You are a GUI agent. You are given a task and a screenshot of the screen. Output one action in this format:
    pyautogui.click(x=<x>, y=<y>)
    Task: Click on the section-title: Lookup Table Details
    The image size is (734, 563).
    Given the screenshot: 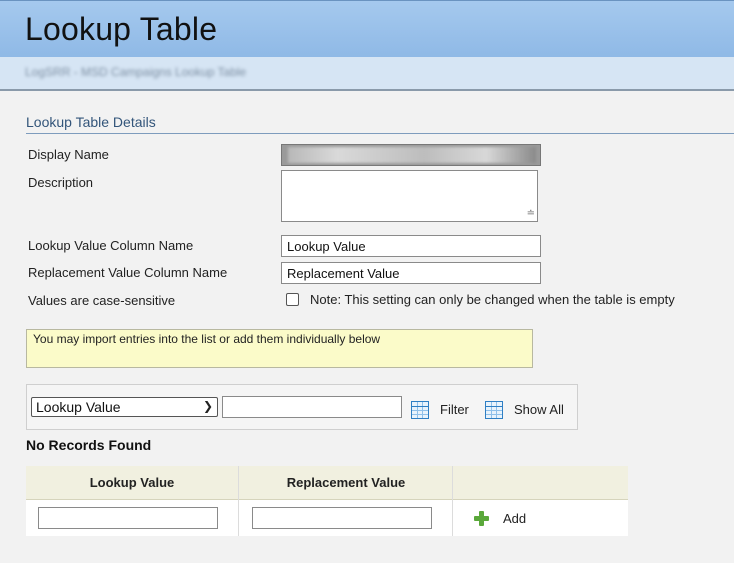 What is the action you would take?
    pyautogui.click(x=91, y=122)
    